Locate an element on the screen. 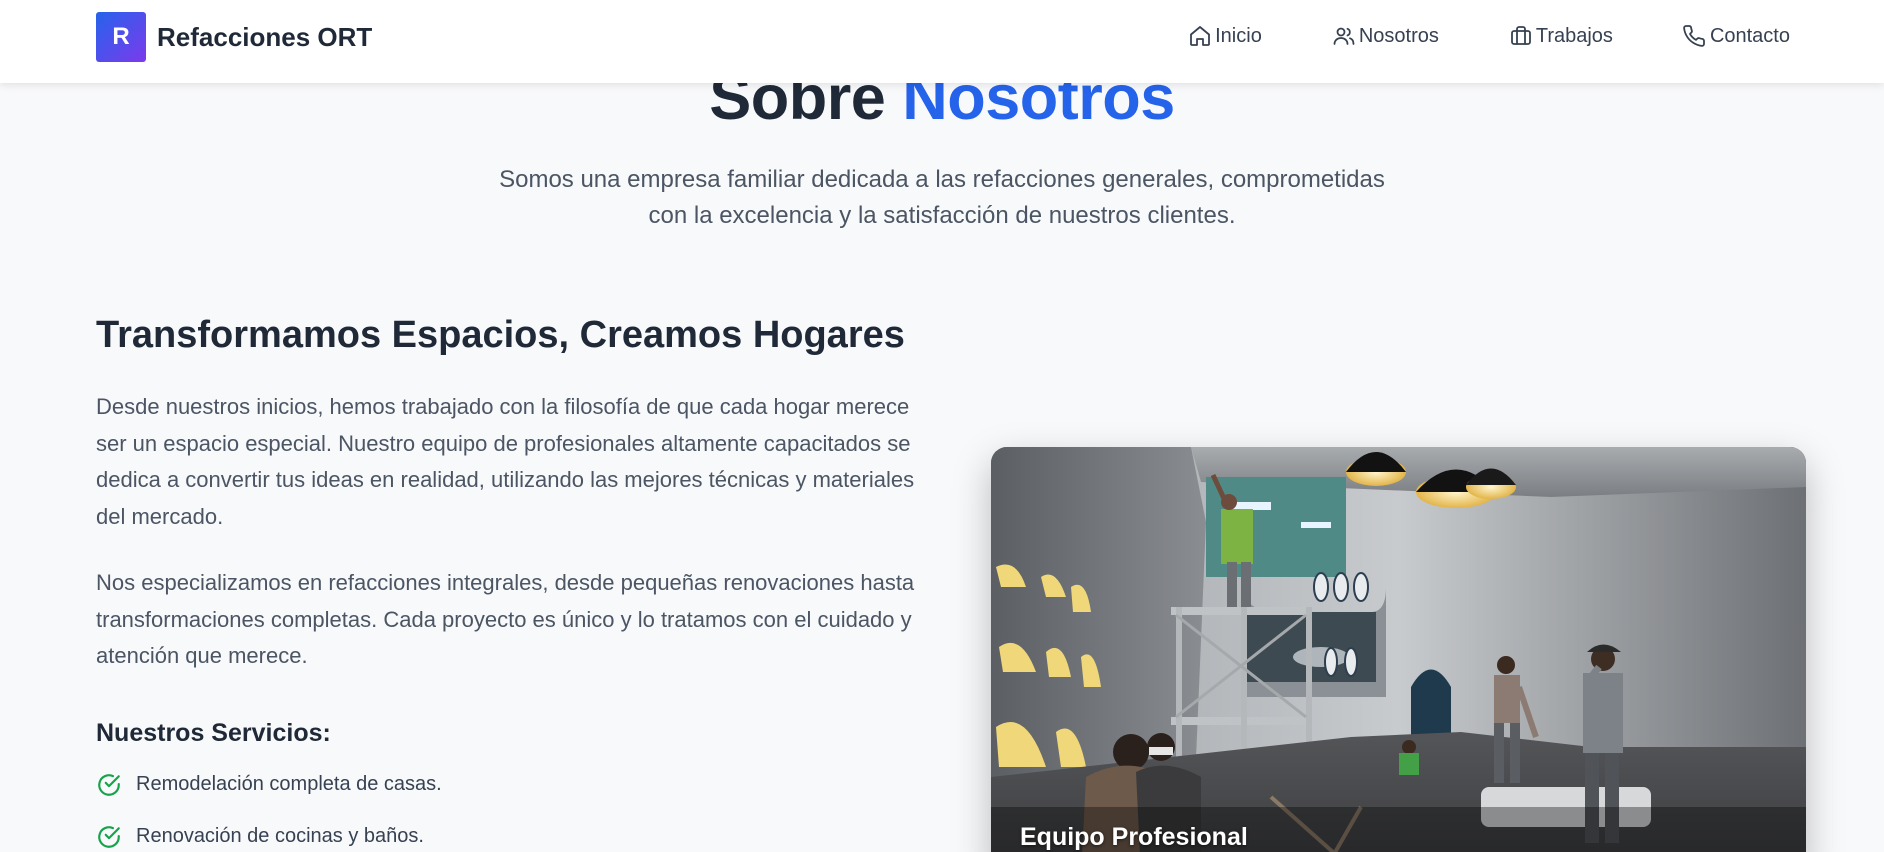 Image resolution: width=1884 pixels, height=852 pixels. home-icon is located at coordinates (1200, 36).